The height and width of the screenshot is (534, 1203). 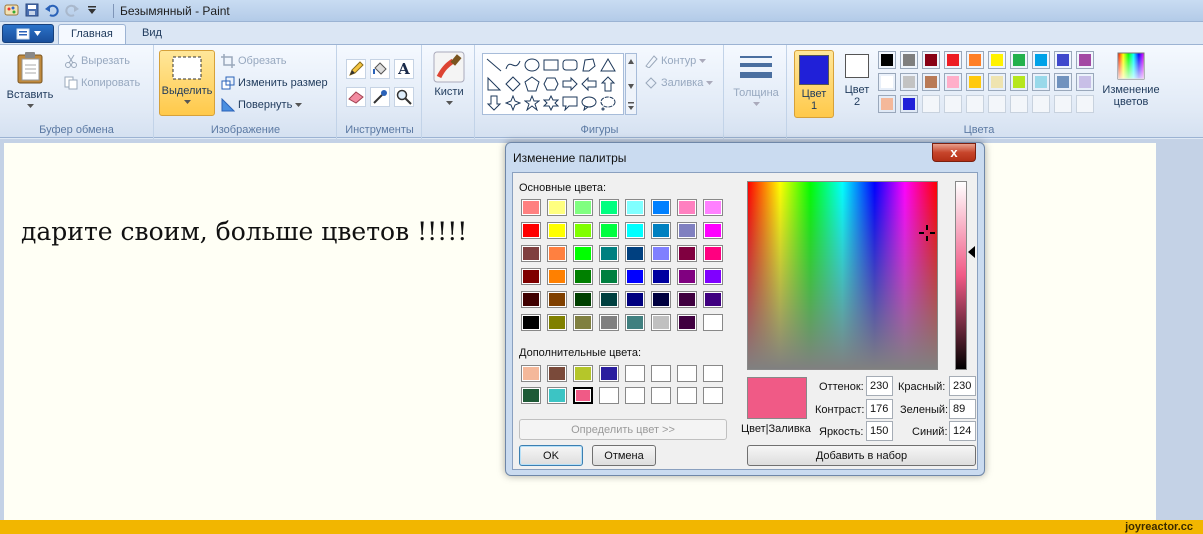 What do you see at coordinates (589, 65) in the screenshot?
I see `polygon-shape` at bounding box center [589, 65].